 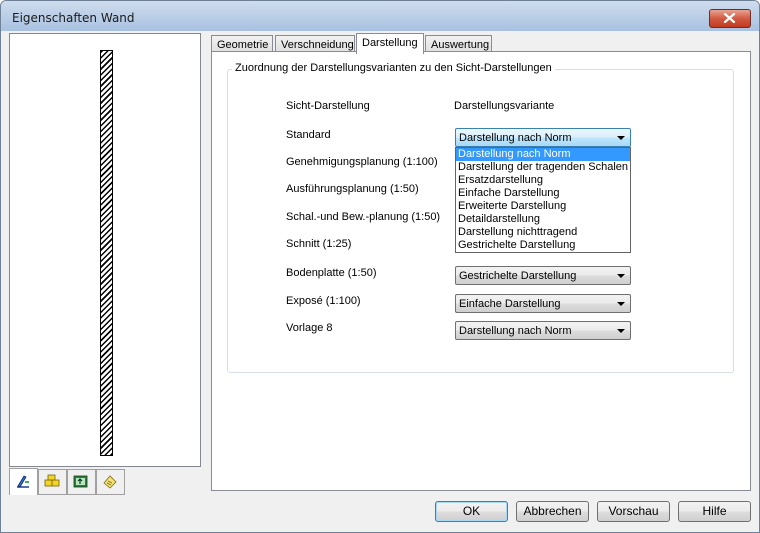 I want to click on dropdown-option: Darstellung nichttragend, so click(x=543, y=232).